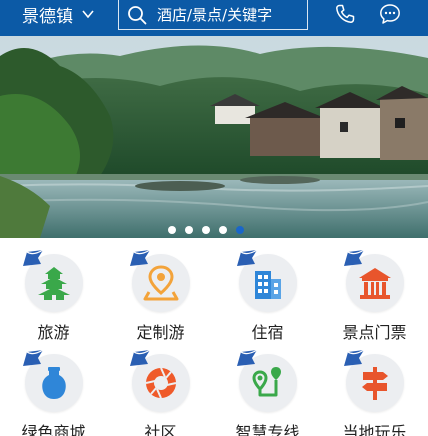 The width and height of the screenshot is (428, 436). What do you see at coordinates (267, 429) in the screenshot?
I see `grid-item-label: 智慧专线` at bounding box center [267, 429].